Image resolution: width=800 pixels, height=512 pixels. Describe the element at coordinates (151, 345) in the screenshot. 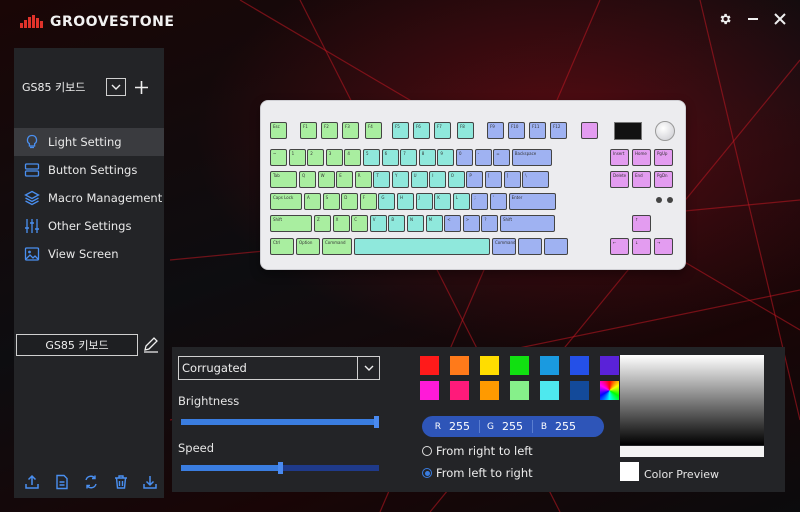

I see `edit-profile-button` at that location.